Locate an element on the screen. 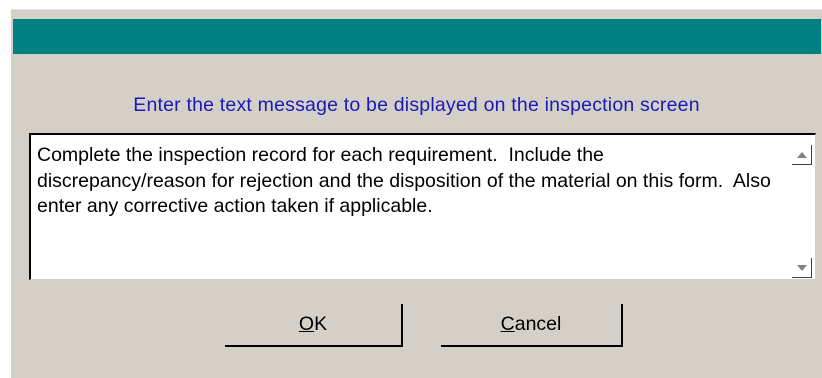 The image size is (822, 378). ok-button: OK is located at coordinates (314, 325).